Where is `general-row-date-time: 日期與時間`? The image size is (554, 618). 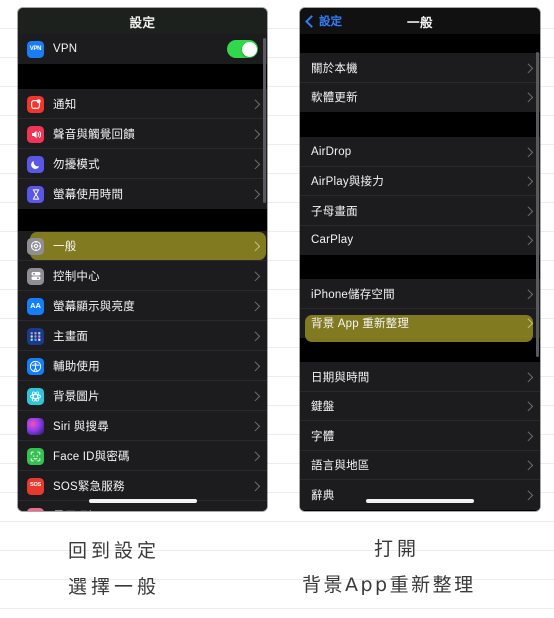 general-row-date-time: 日期與時間 is located at coordinates (420, 377).